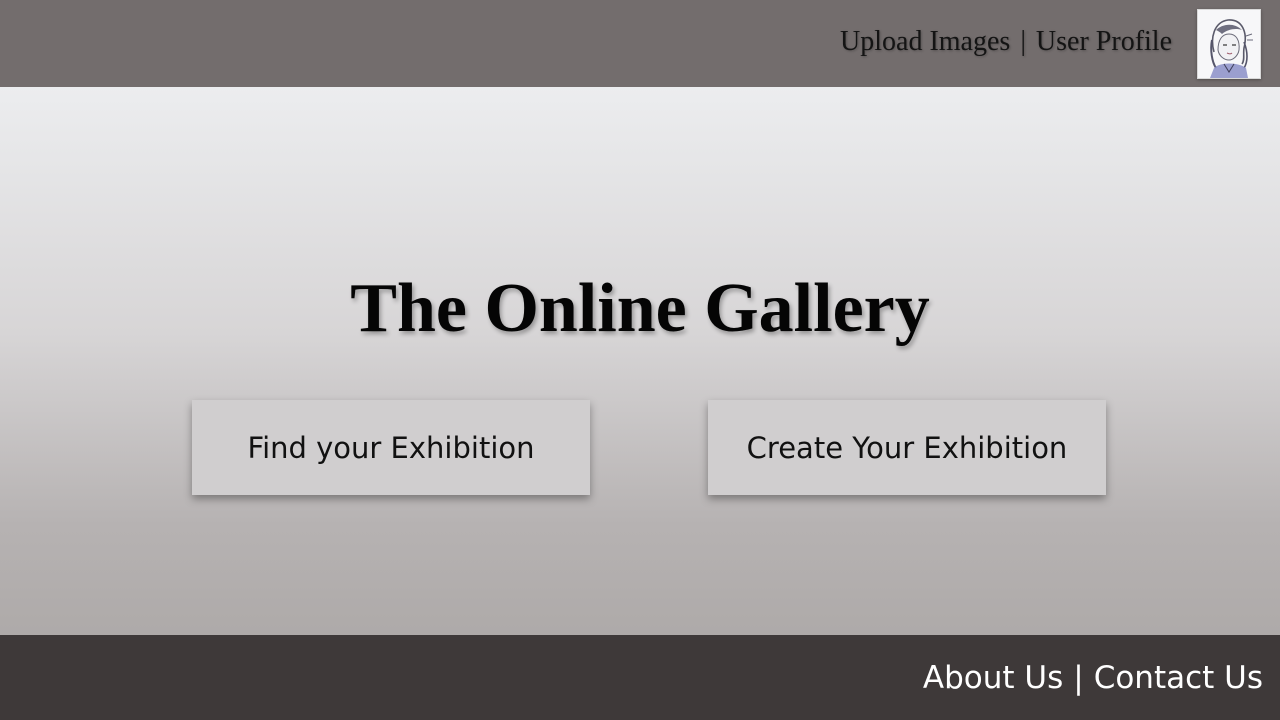  What do you see at coordinates (925, 42) in the screenshot?
I see `upload-images-link: Upload Images` at bounding box center [925, 42].